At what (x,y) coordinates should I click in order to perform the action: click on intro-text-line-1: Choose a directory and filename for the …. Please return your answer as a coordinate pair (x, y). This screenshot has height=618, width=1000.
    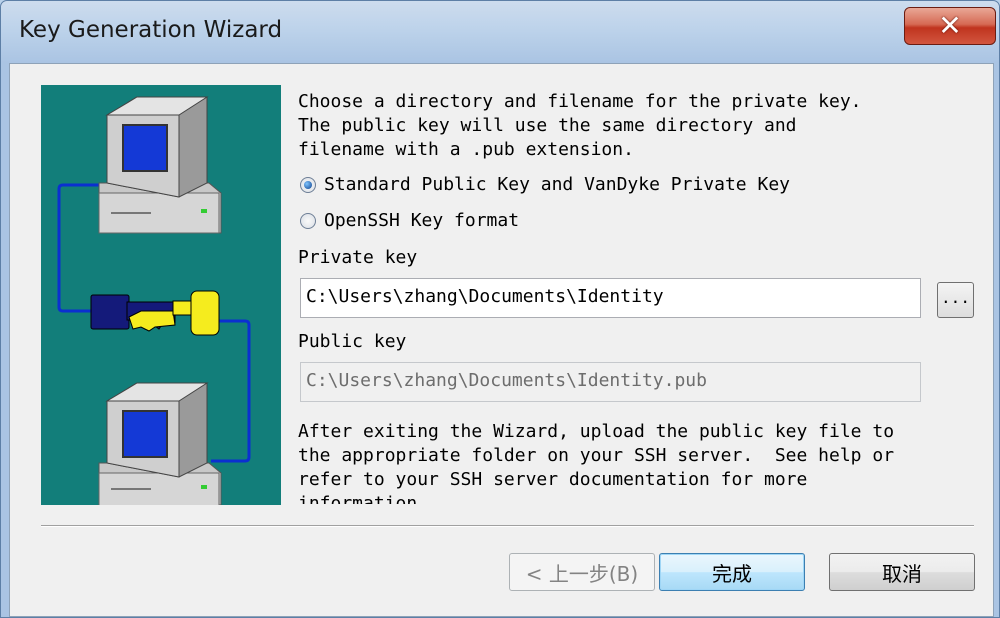
    Looking at the image, I should click on (580, 101).